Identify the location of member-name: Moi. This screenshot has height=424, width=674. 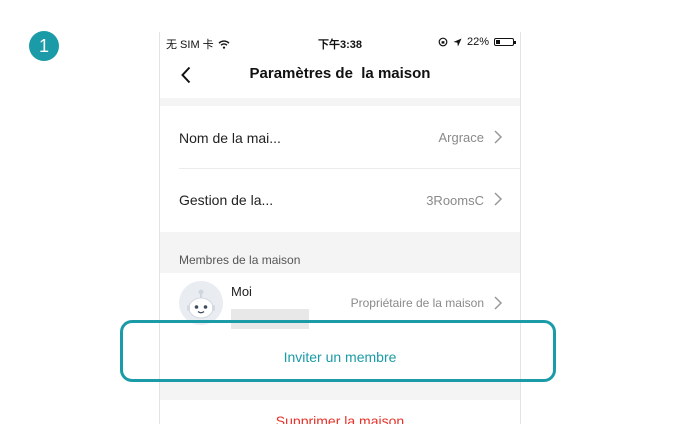
(241, 291).